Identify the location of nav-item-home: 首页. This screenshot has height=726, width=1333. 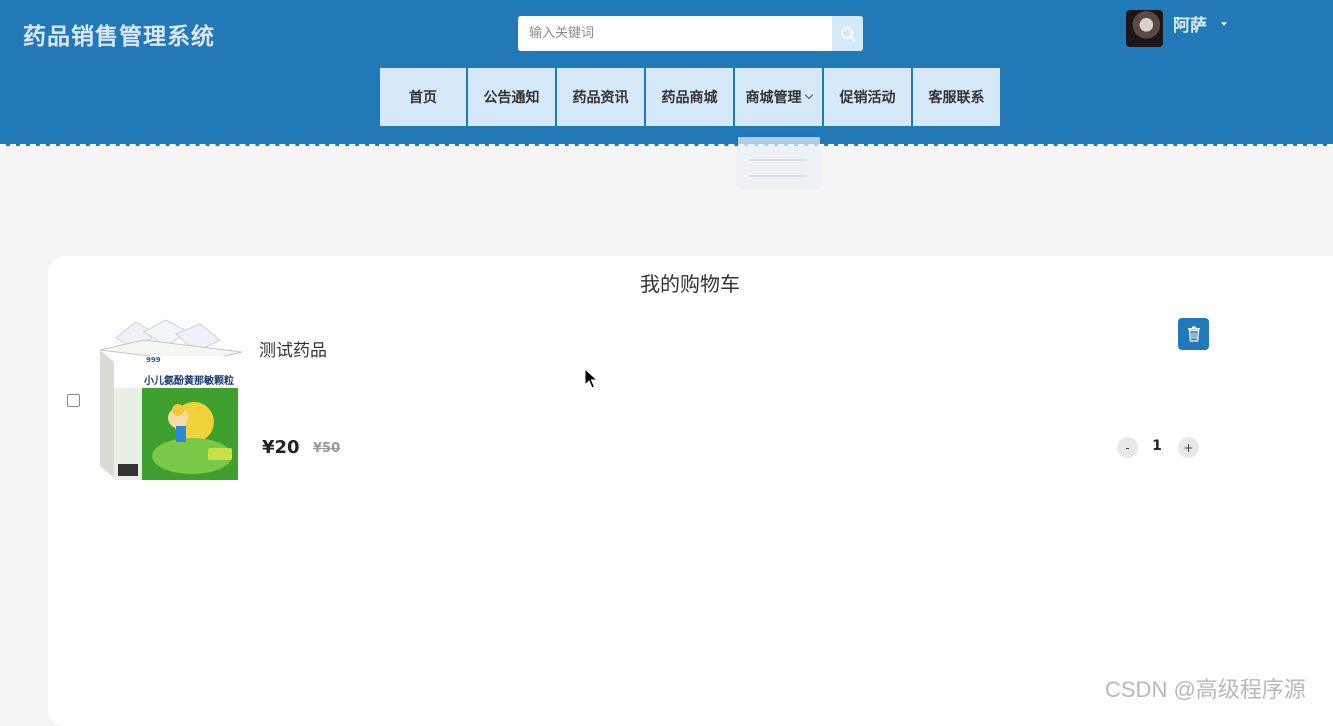
(423, 97).